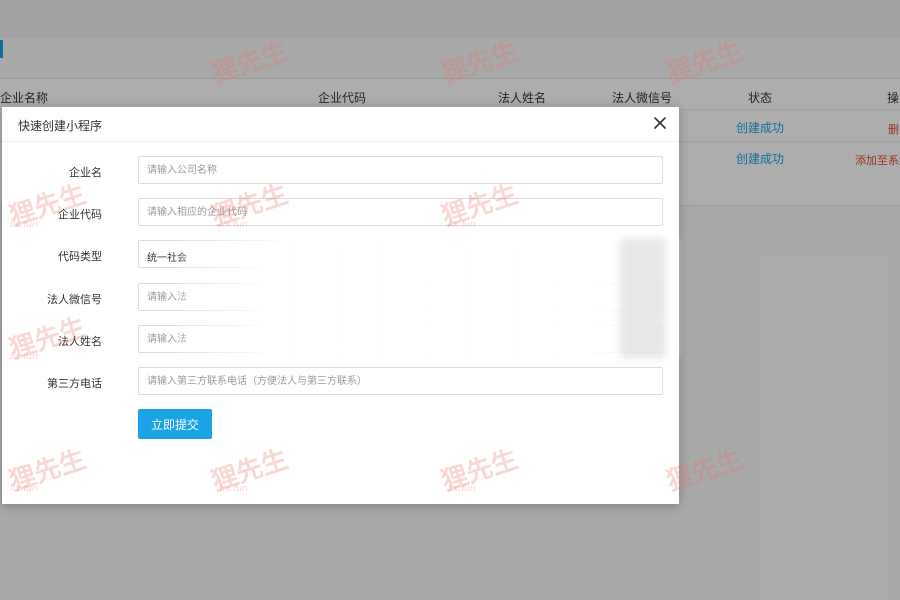  What do you see at coordinates (80, 214) in the screenshot?
I see `company-code-label: 企业代码` at bounding box center [80, 214].